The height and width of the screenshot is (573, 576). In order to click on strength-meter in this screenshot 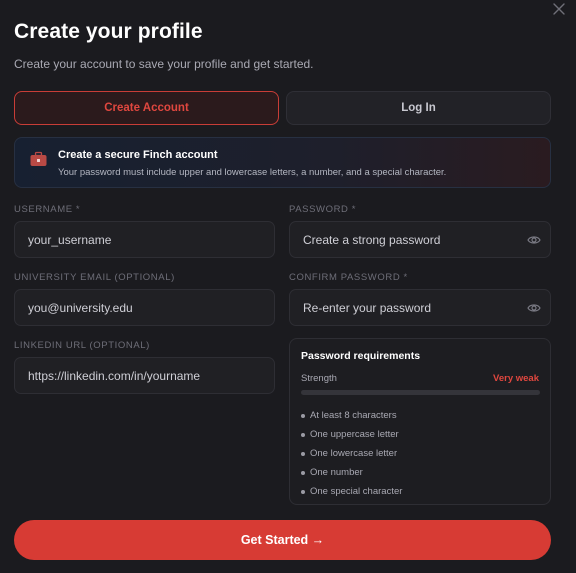, I will do `click(420, 392)`.